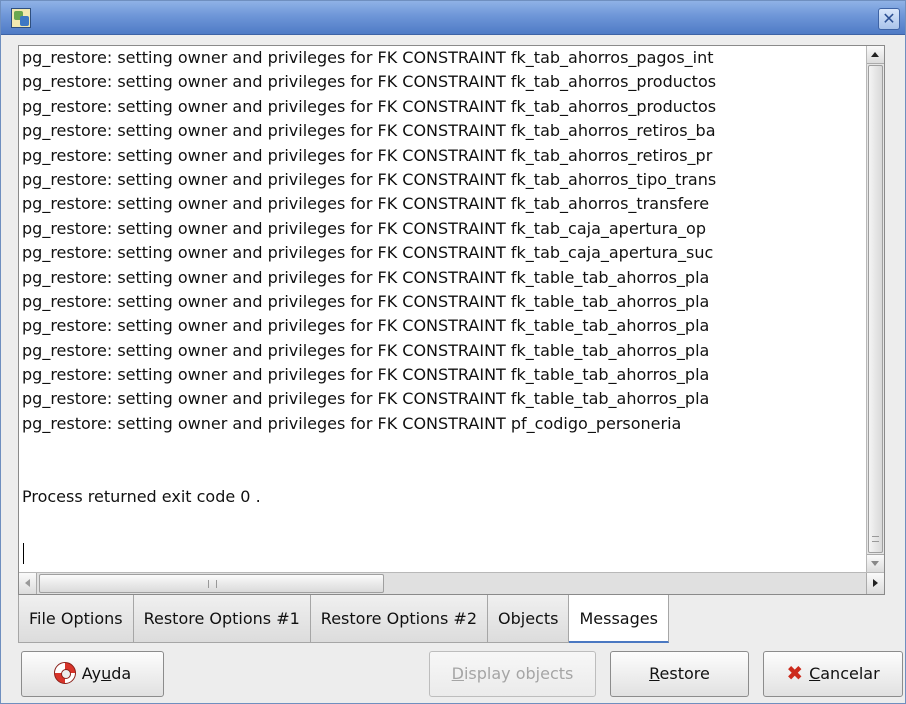  What do you see at coordinates (92, 674) in the screenshot?
I see `help-button: Ayuda` at bounding box center [92, 674].